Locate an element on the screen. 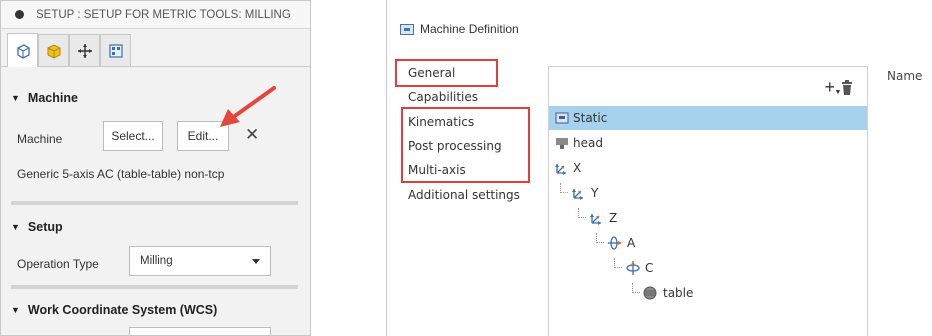  tab-post is located at coordinates (115, 50).